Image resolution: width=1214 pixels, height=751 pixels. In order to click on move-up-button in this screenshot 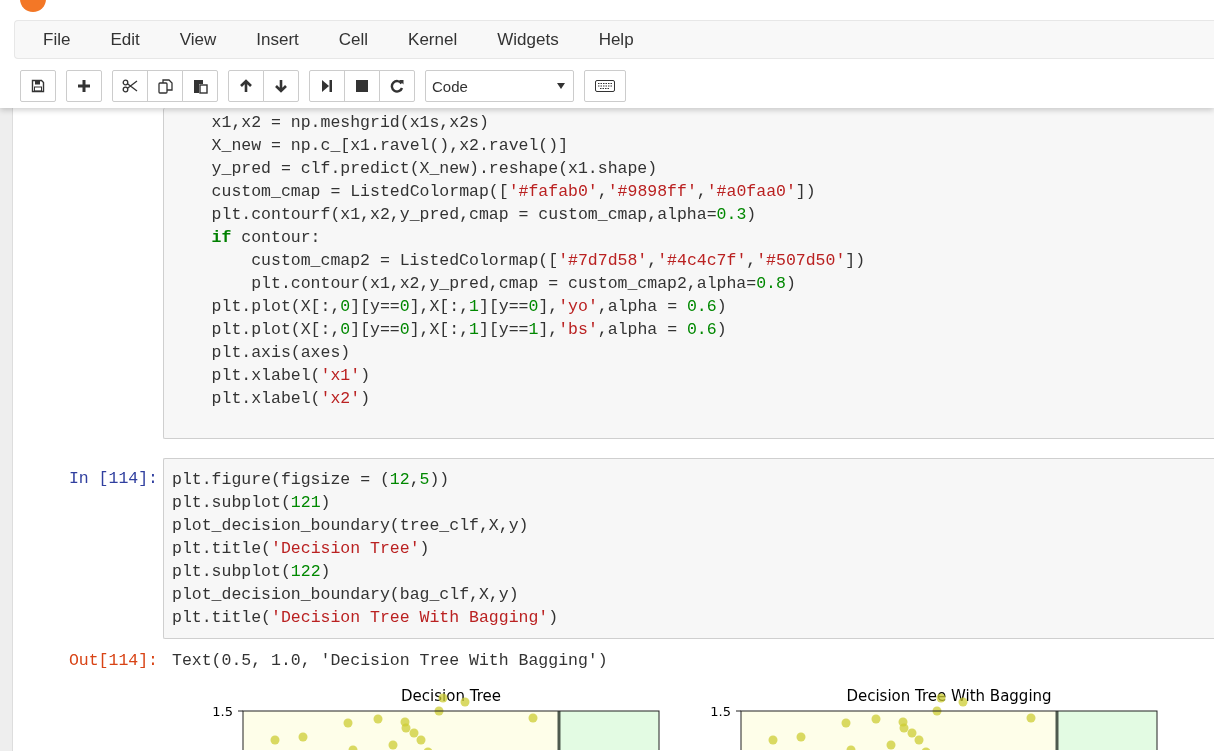, I will do `click(246, 86)`.